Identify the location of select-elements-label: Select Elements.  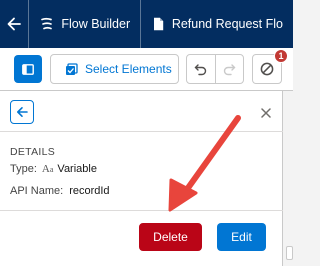
(128, 69).